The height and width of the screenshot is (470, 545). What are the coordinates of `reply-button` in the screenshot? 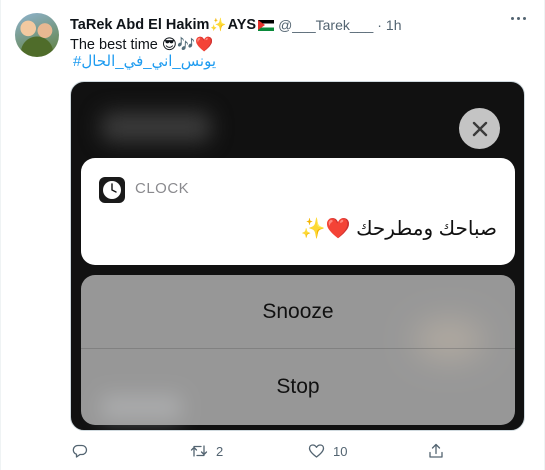 It's located at (84, 451).